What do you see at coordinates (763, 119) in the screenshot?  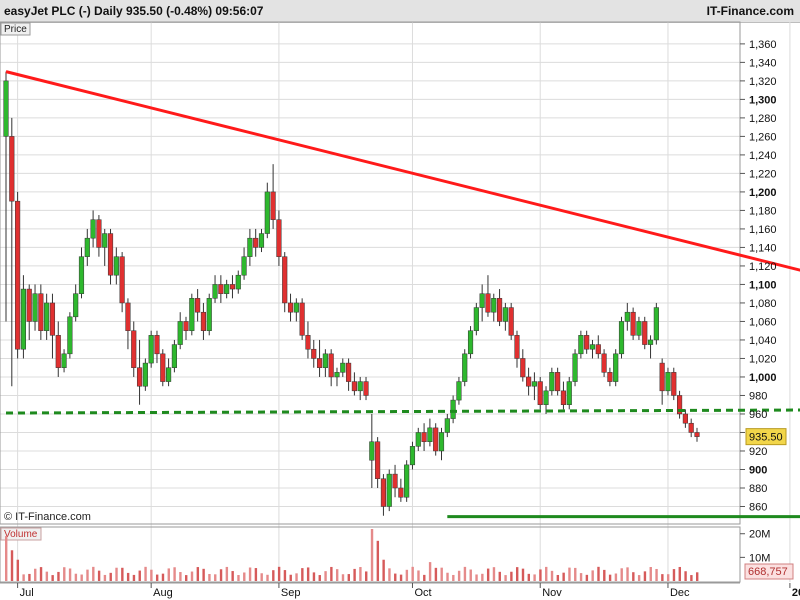 I see `price-tick-label: 1,280` at bounding box center [763, 119].